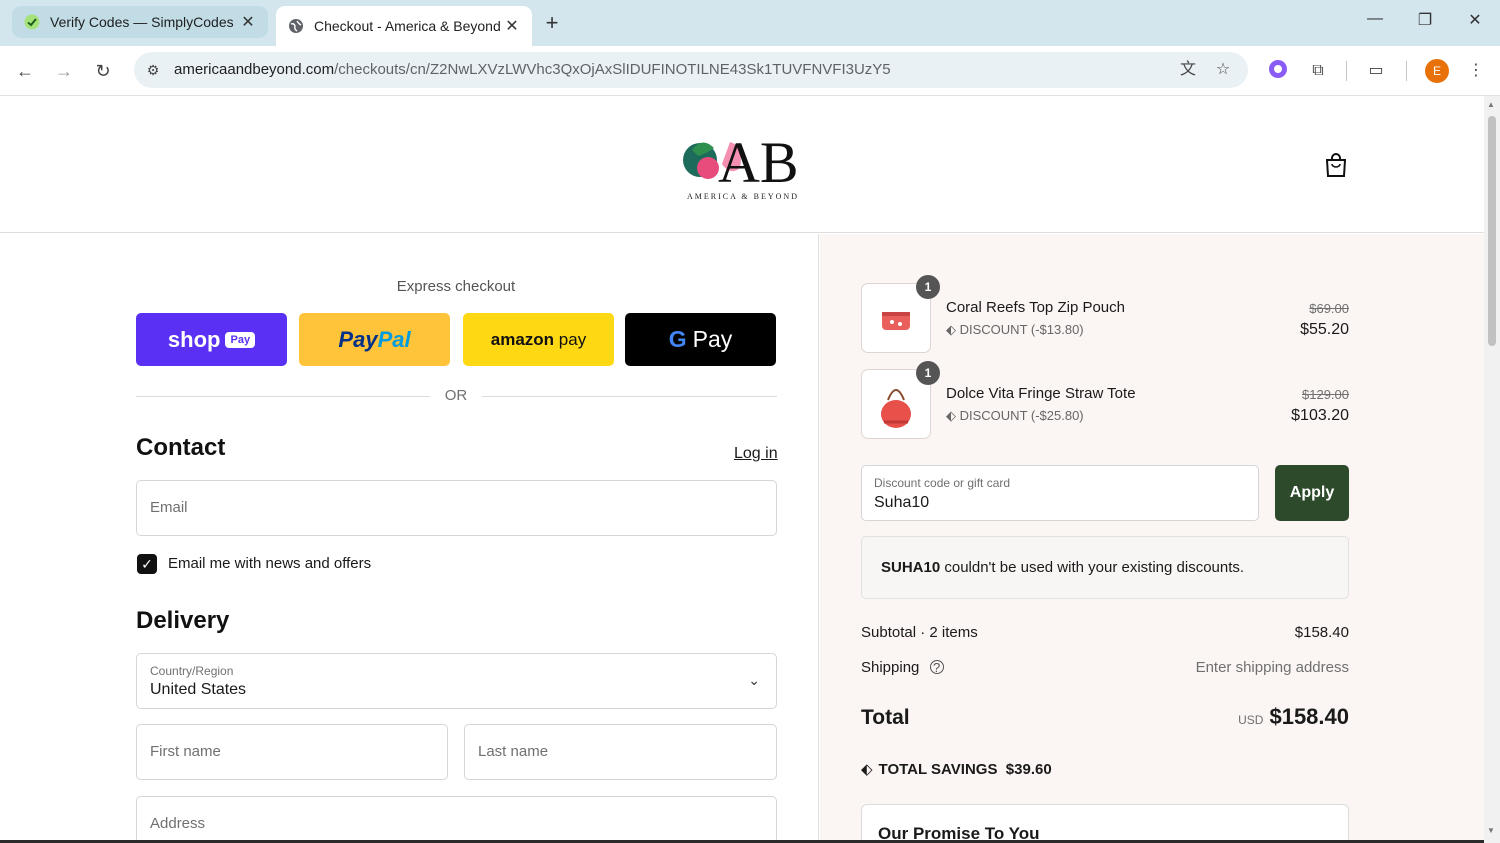  I want to click on site-info-icon: ⚙, so click(153, 70).